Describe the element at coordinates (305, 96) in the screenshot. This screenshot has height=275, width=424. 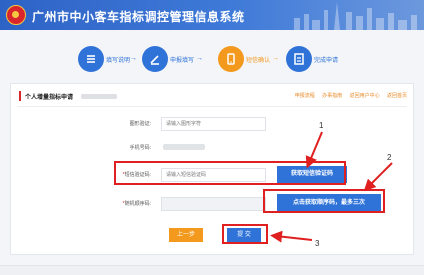
I see `link-process: 申报流程` at that location.